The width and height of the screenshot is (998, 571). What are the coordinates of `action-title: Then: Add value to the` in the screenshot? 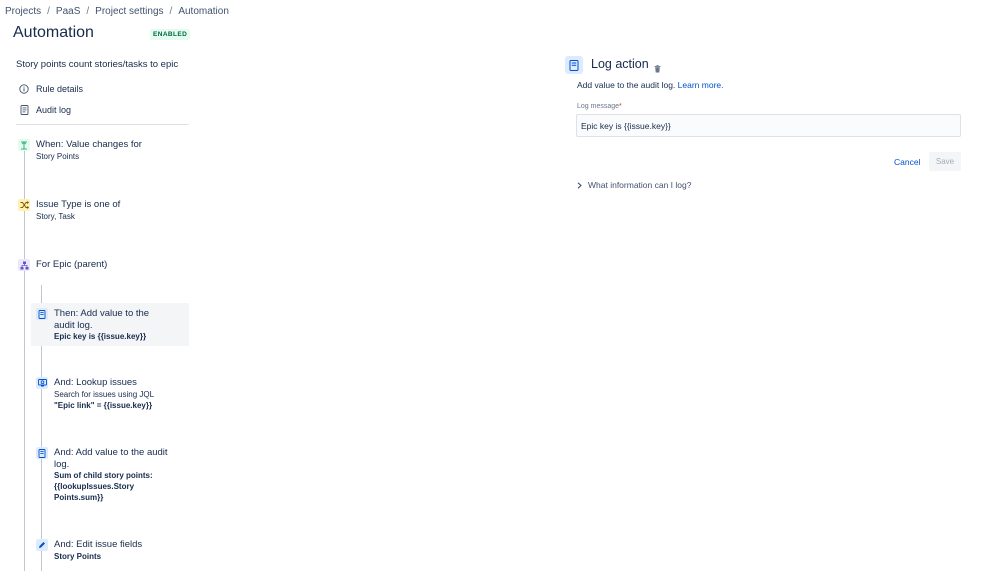 It's located at (102, 313).